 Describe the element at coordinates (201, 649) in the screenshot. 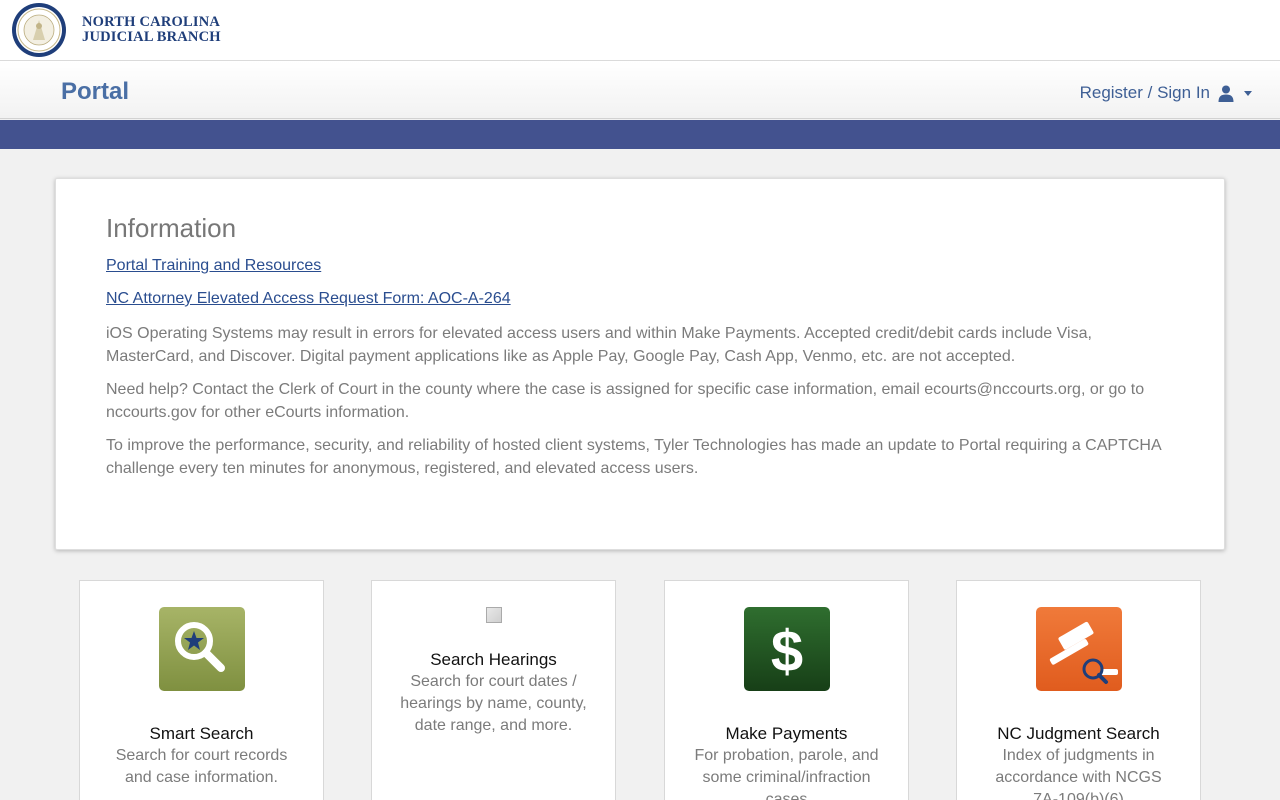

I see `magnifier-star-icon` at that location.